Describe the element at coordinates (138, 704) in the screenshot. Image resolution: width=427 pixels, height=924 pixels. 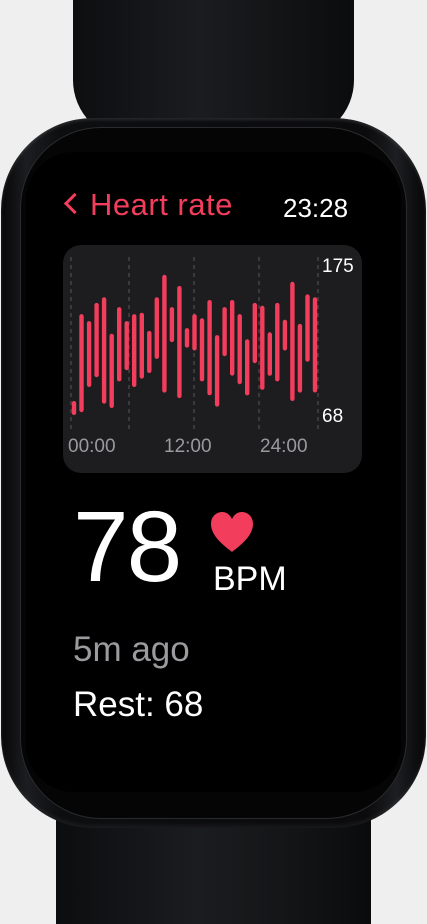
I see `resting-heart-rate: Rest: 68` at that location.